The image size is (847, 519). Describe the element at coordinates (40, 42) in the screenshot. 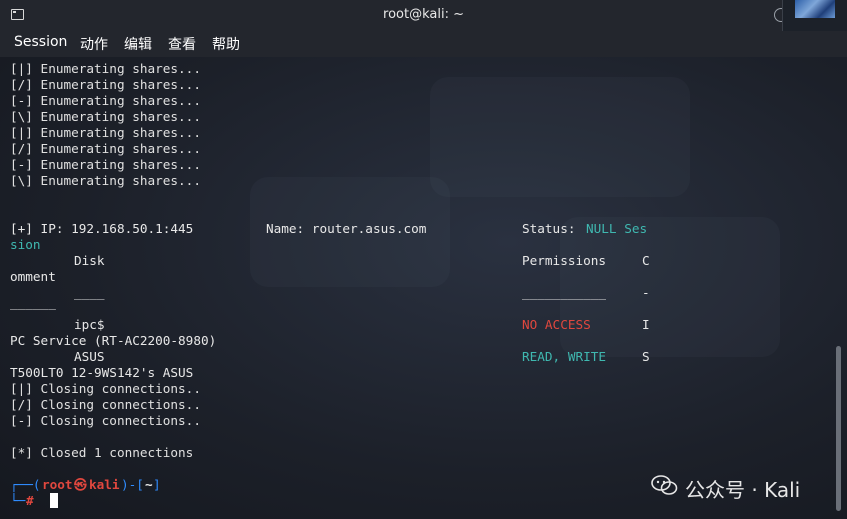

I see `menu-session: Session` at that location.